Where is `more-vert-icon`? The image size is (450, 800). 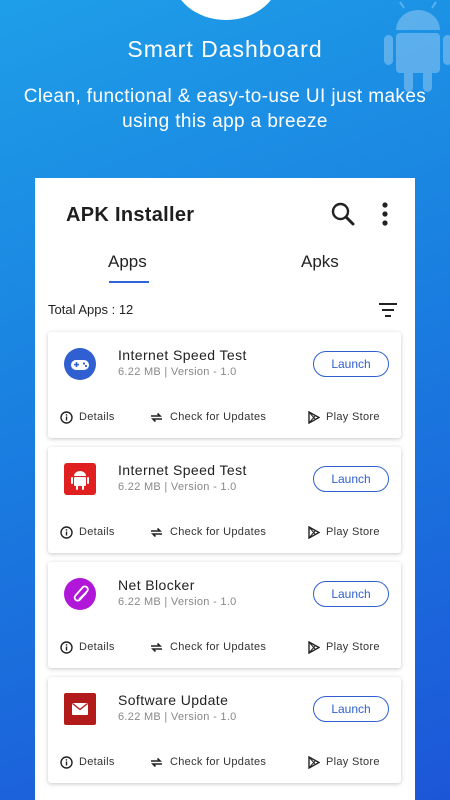 more-vert-icon is located at coordinates (385, 214).